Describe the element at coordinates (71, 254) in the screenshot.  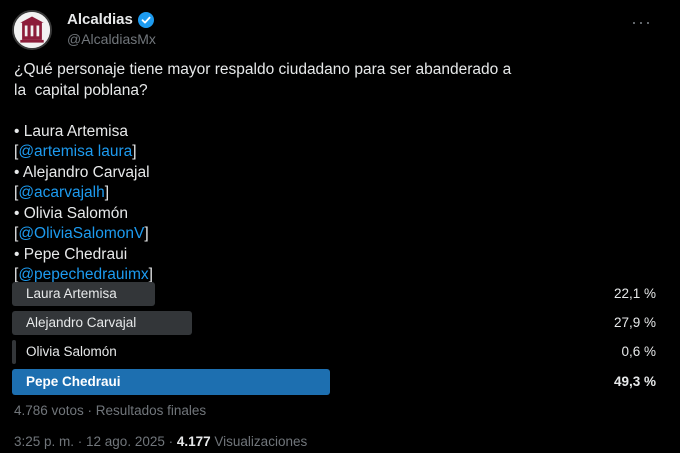
I see `candidate-name: • Pepe Chedraui` at that location.